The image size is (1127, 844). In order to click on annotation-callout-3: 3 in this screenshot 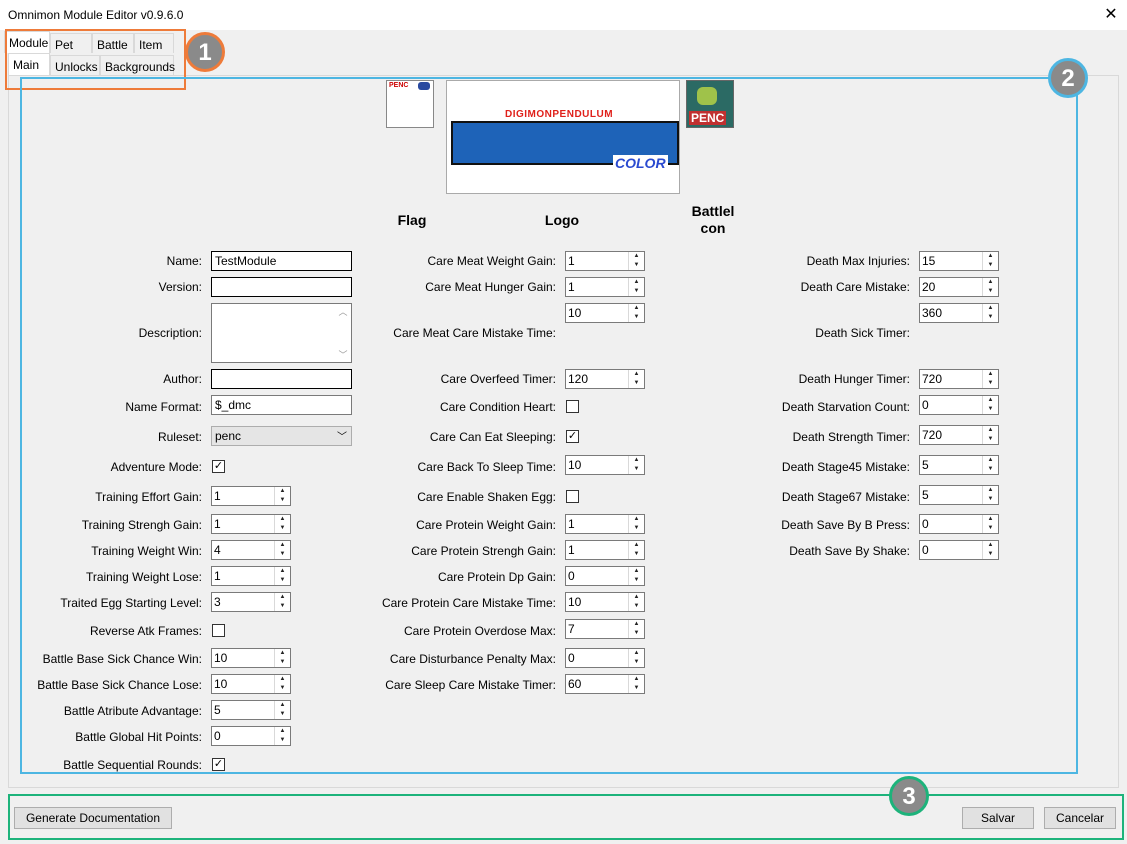, I will do `click(909, 796)`.